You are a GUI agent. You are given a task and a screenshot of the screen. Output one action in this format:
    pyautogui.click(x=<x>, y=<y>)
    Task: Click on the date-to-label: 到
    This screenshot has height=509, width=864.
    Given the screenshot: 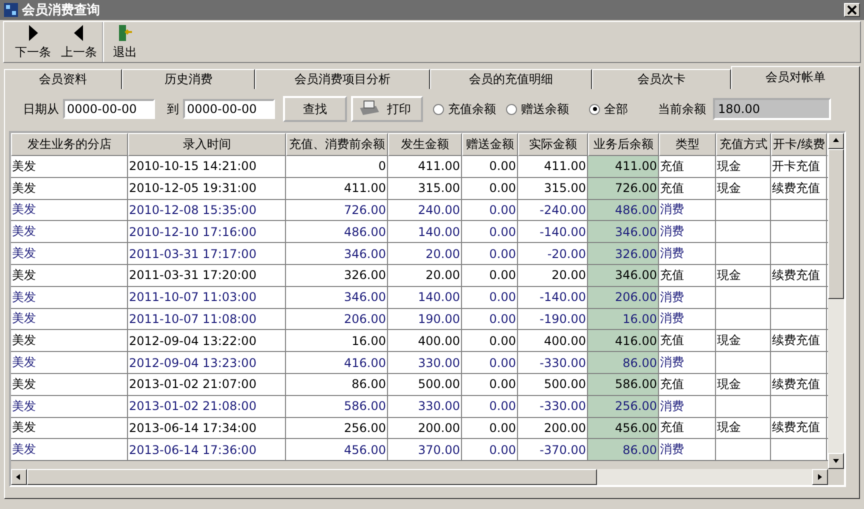 What is the action you would take?
    pyautogui.click(x=173, y=109)
    